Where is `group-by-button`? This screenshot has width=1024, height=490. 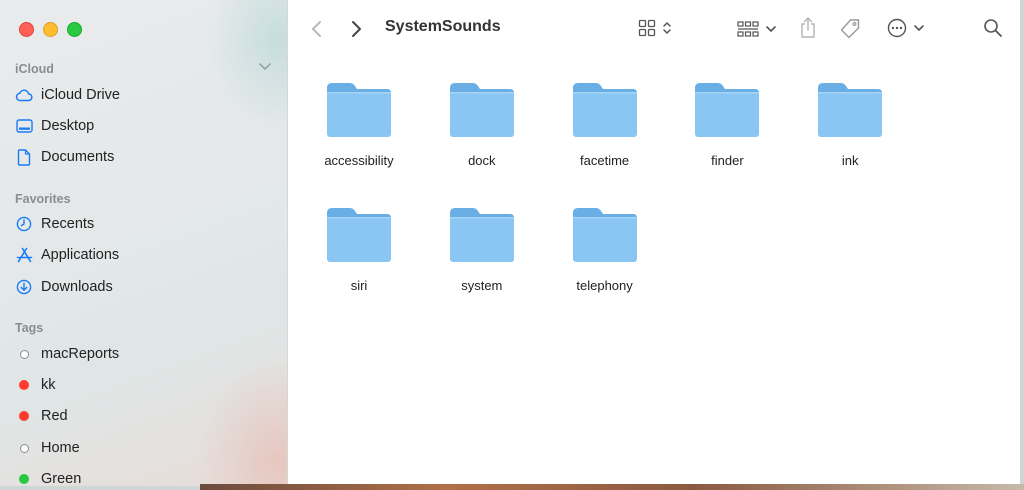
group-by-button is located at coordinates (757, 29).